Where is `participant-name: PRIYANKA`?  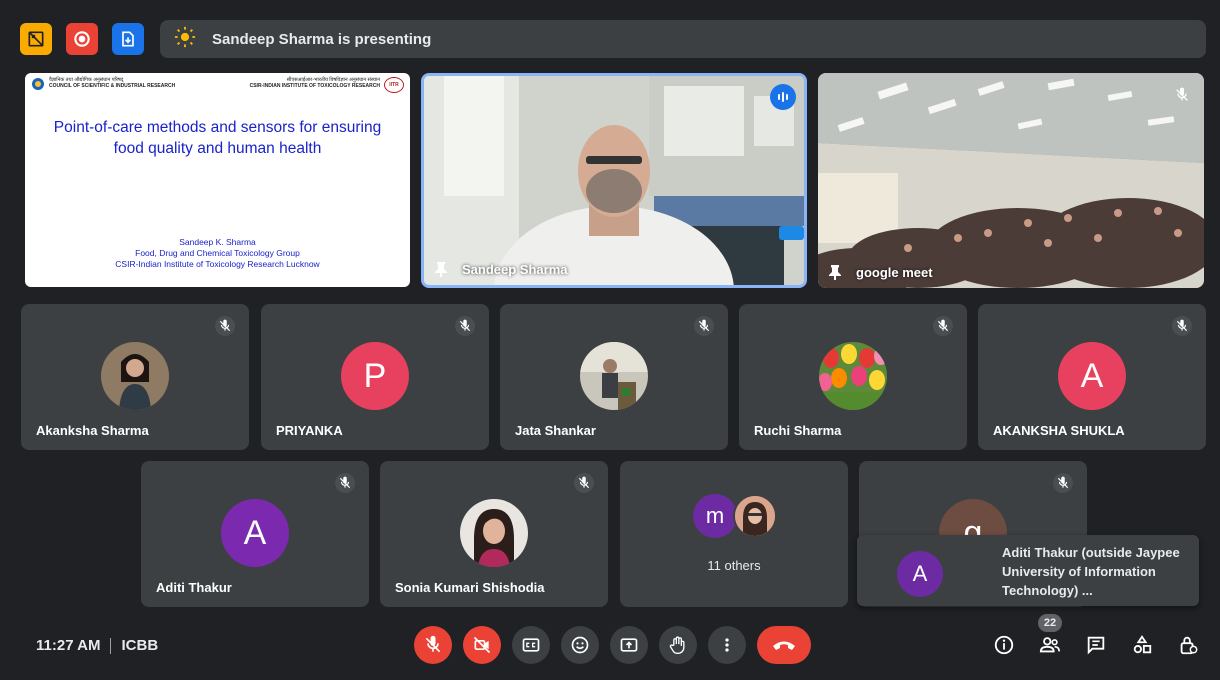
participant-name: PRIYANKA is located at coordinates (309, 430).